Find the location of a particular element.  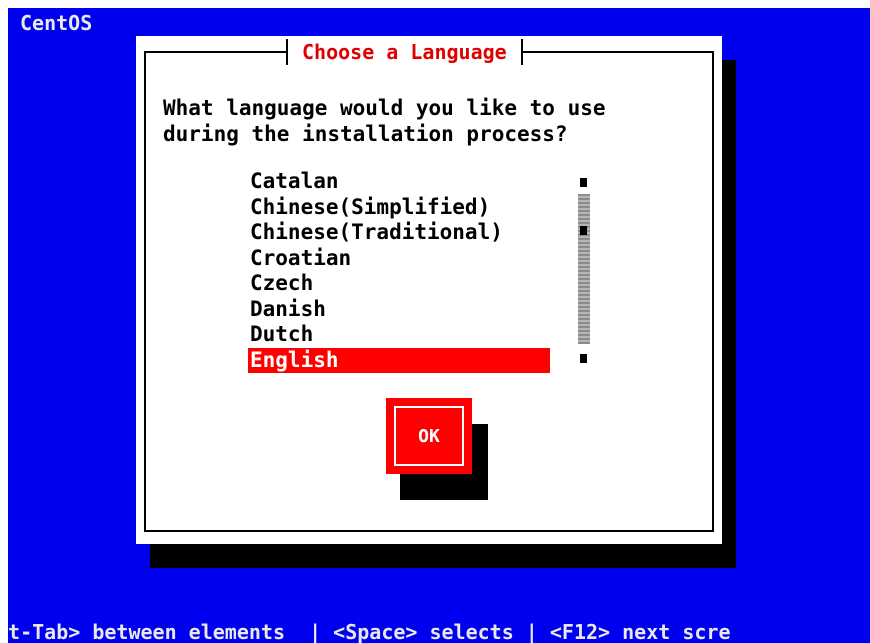

scroll-track is located at coordinates (584, 269).